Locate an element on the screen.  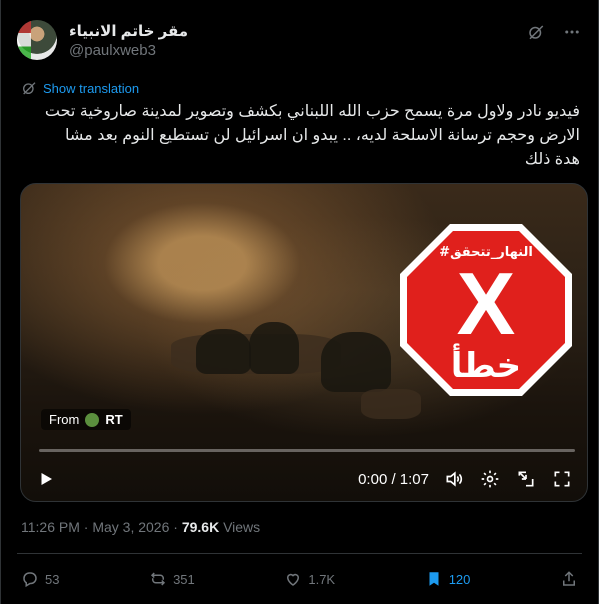
repost-button: 351 is located at coordinates (172, 579).